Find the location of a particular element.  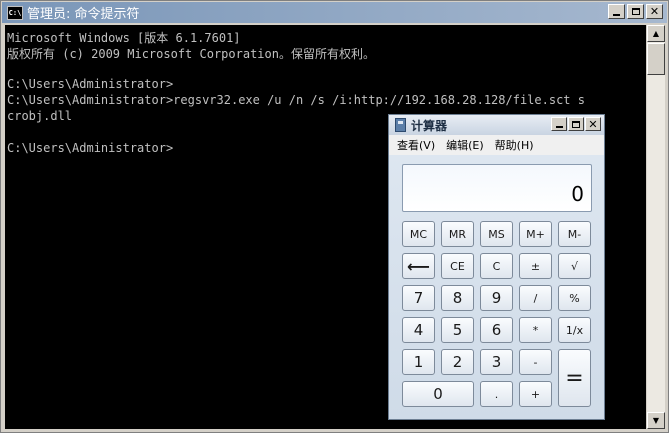

console-line: crobj.dll is located at coordinates (40, 116).